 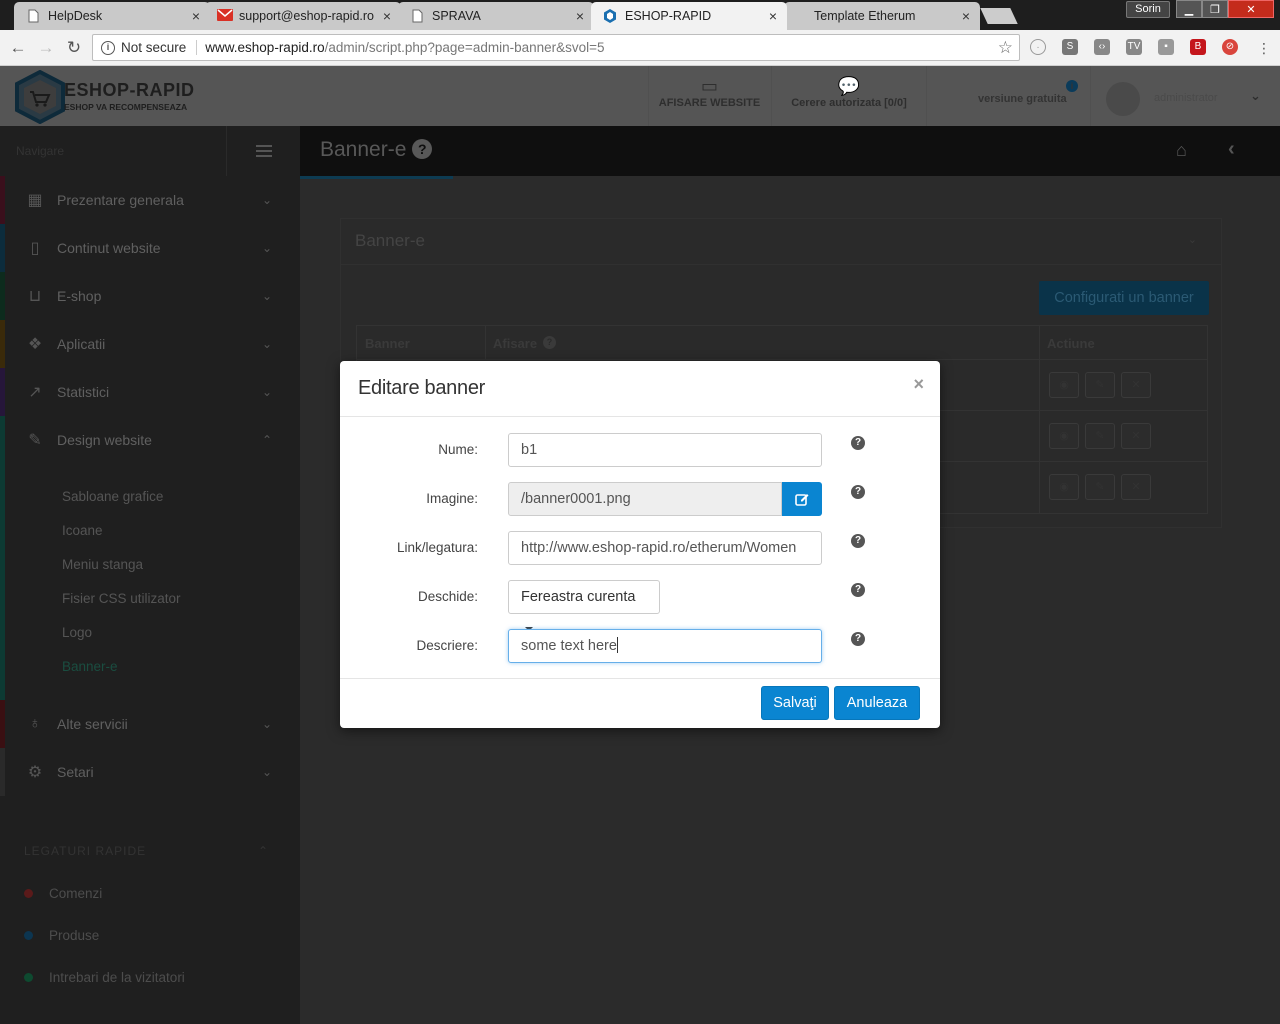 I want to click on tab-support-mail: support@eshop-rapid.ro ×, so click(x=303, y=16).